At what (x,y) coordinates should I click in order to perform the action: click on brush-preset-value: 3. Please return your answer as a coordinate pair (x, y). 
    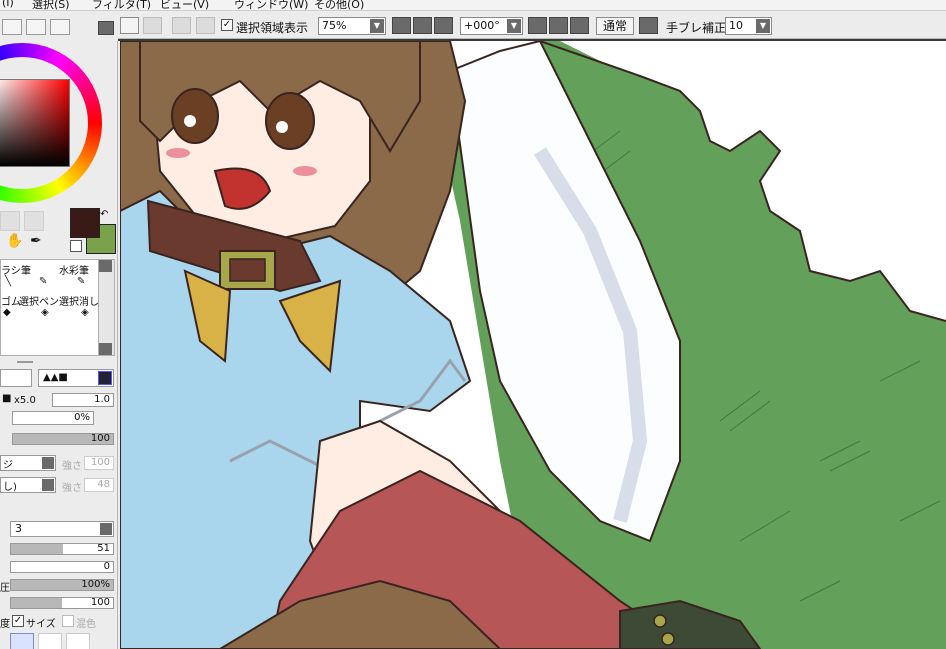
    Looking at the image, I should click on (18, 528).